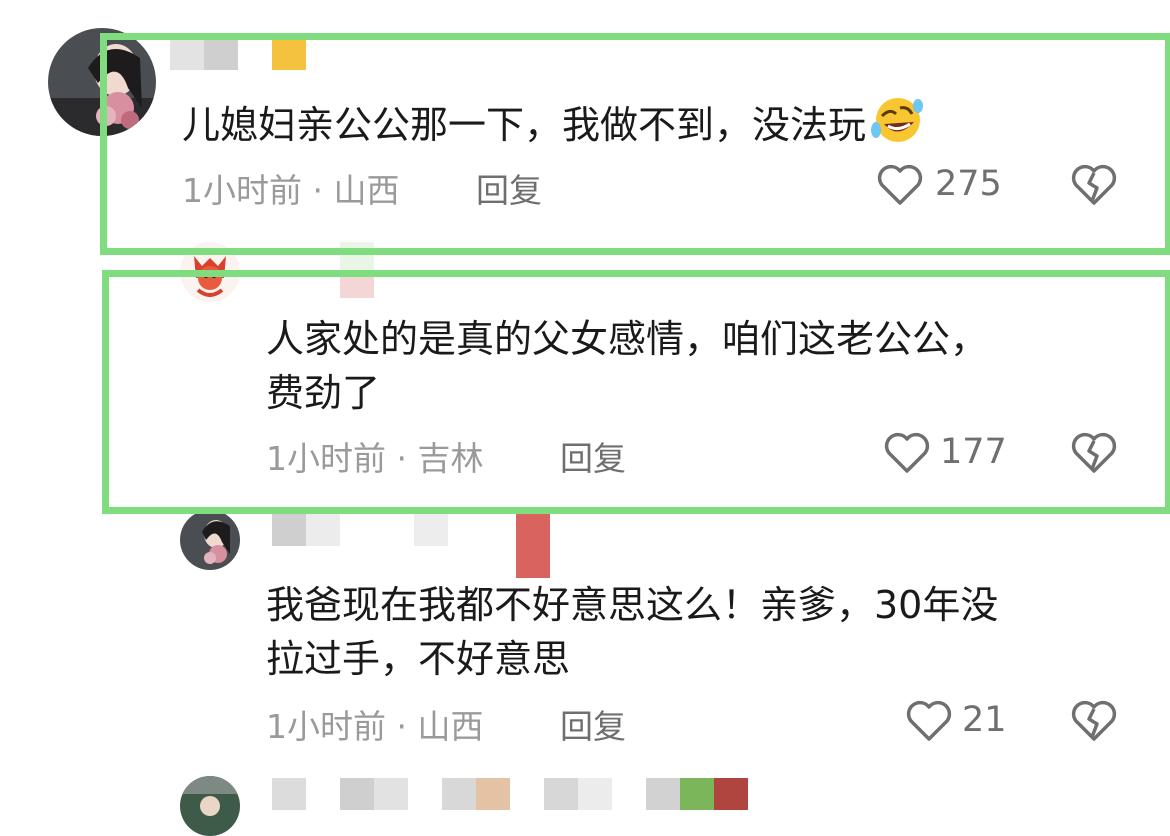 This screenshot has width=1170, height=836. Describe the element at coordinates (984, 720) in the screenshot. I see `comment-3-like-count: 21` at that location.